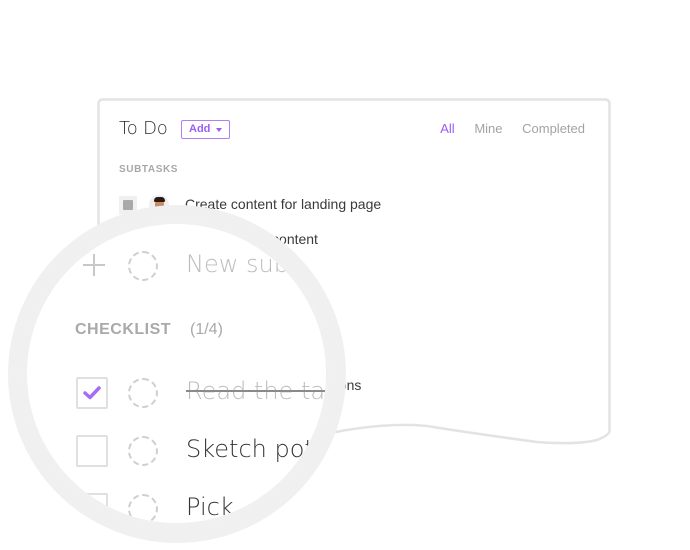 The width and height of the screenshot is (690, 550). I want to click on add-button: Add, so click(205, 129).